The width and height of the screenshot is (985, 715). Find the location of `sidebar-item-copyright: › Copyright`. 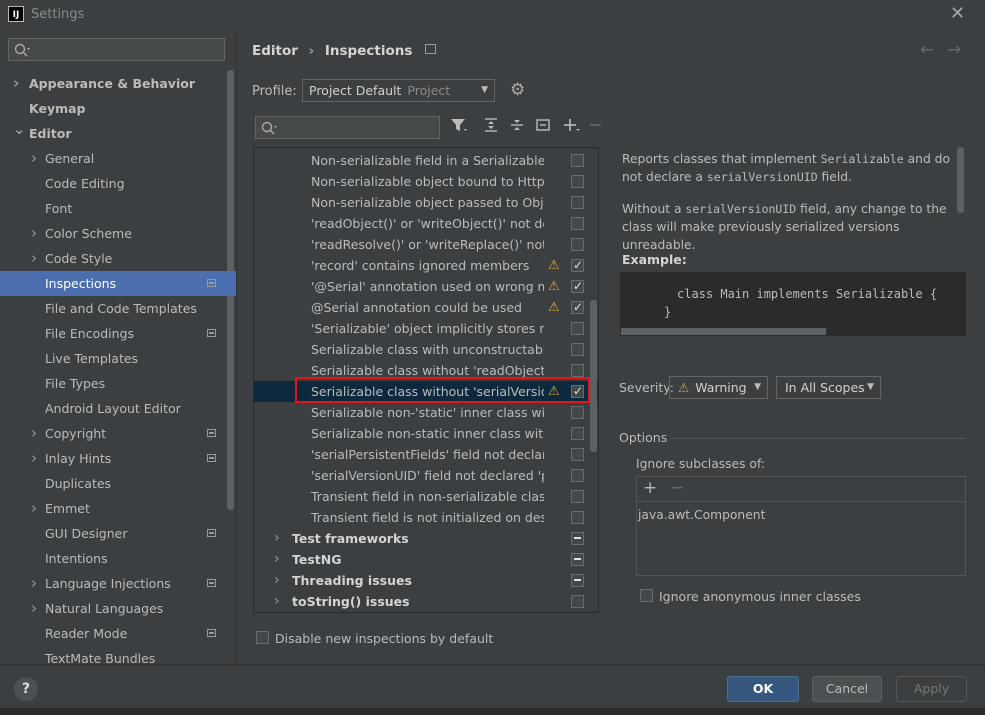

sidebar-item-copyright: › Copyright is located at coordinates (118, 433).